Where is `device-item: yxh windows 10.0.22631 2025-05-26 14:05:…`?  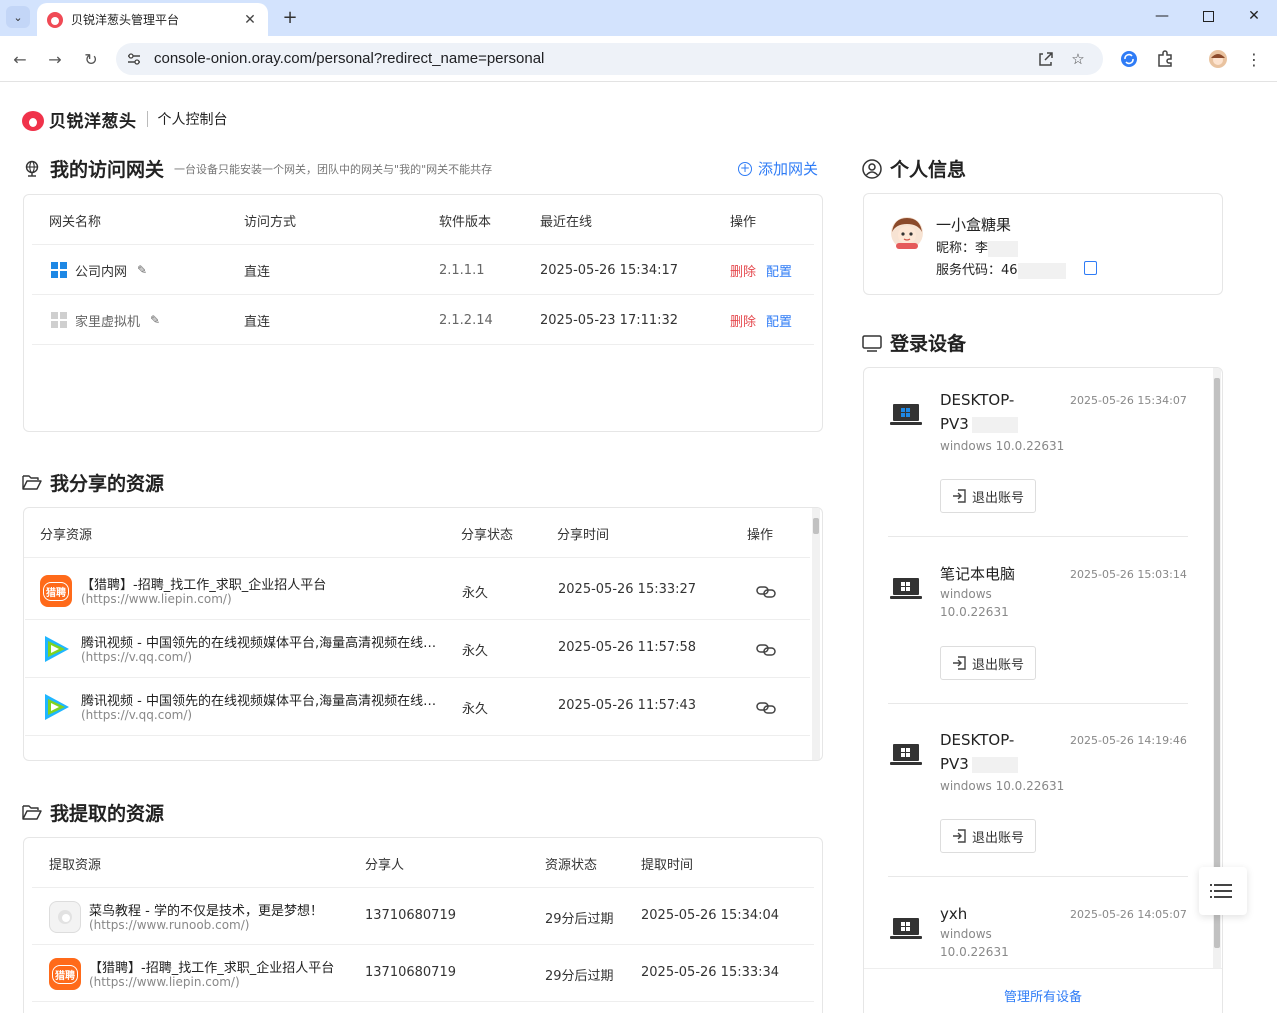
device-item: yxh windows 10.0.22631 2025-05-26 14:05:… is located at coordinates (1038, 942).